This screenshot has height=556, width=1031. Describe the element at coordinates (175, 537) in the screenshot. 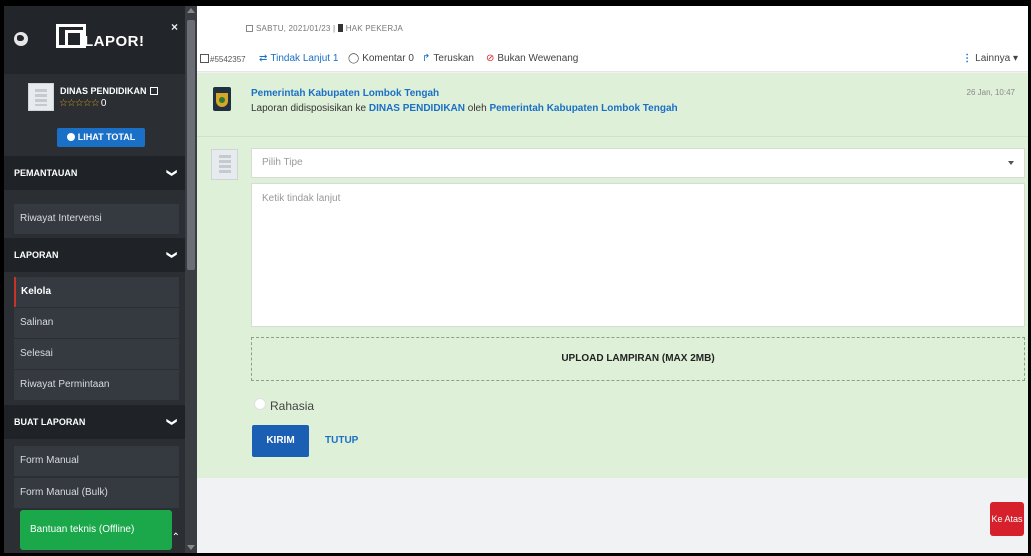

I see `chevron-icon: ⌃` at that location.